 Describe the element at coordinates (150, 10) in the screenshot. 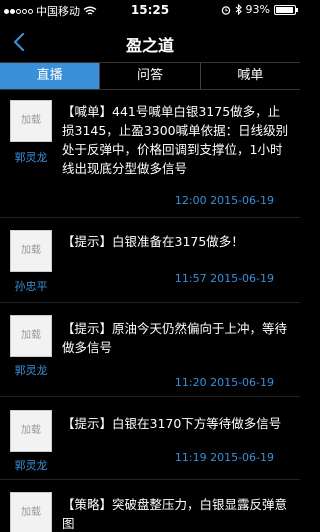

I see `status-bar: 中国移动 15:25 93%` at that location.